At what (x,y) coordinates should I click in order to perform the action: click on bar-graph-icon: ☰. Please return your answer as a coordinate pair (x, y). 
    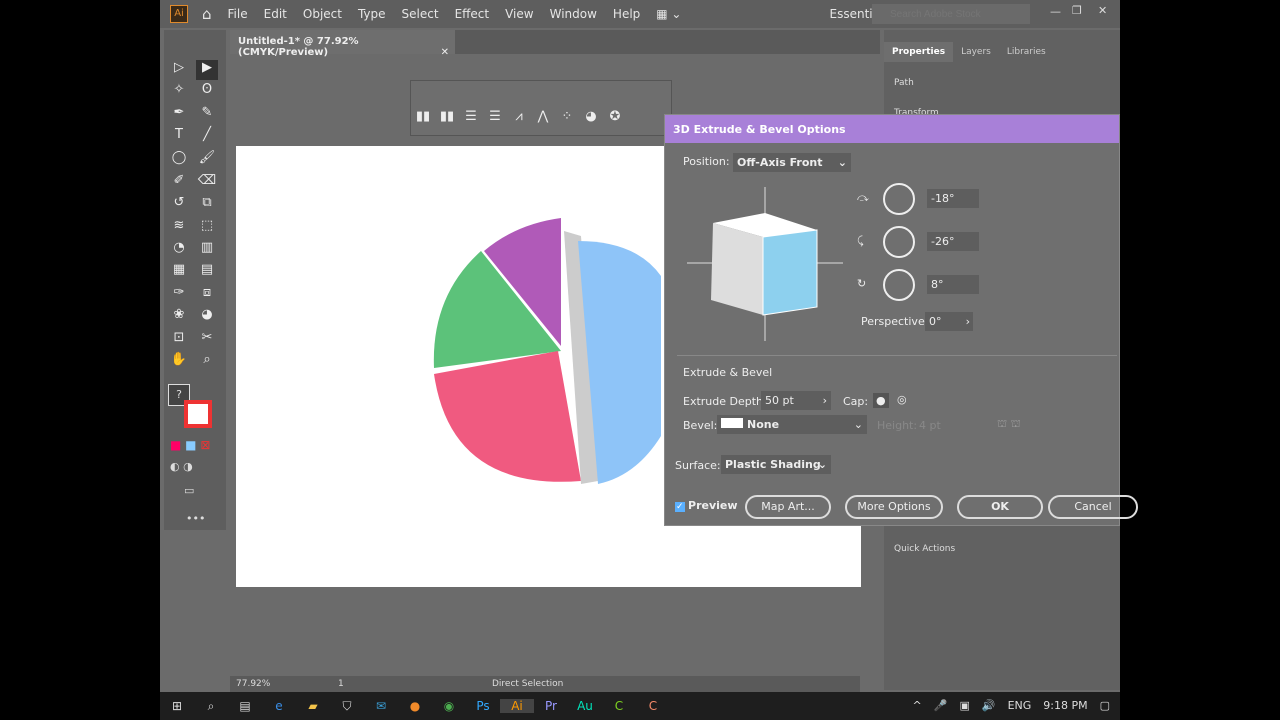
    Looking at the image, I should click on (471, 116).